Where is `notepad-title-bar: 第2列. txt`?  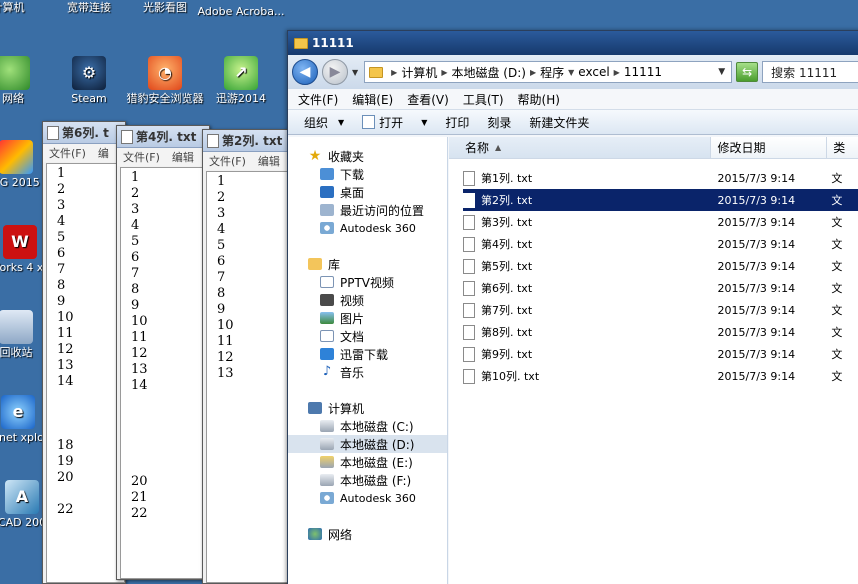 notepad-title-bar: 第2列. txt is located at coordinates (247, 141).